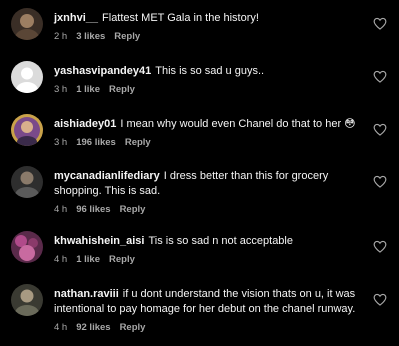 Image resolution: width=399 pixels, height=346 pixels. What do you see at coordinates (93, 327) in the screenshot?
I see `comment-likes: 92 likes` at bounding box center [93, 327].